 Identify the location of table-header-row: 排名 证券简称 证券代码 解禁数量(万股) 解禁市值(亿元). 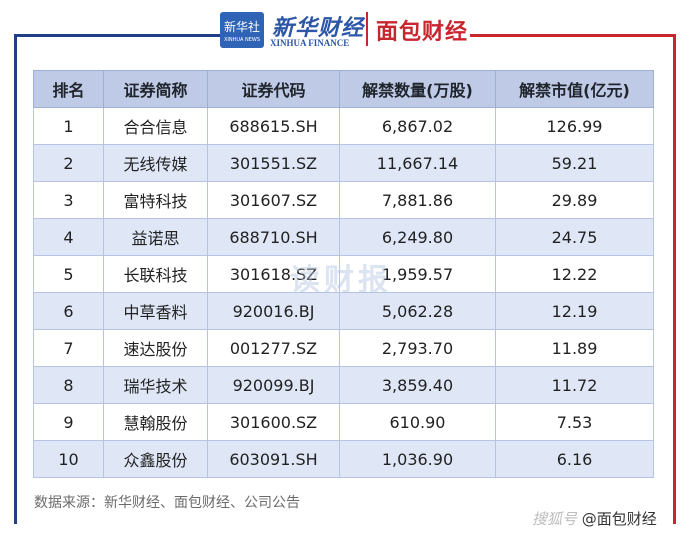
(343, 89).